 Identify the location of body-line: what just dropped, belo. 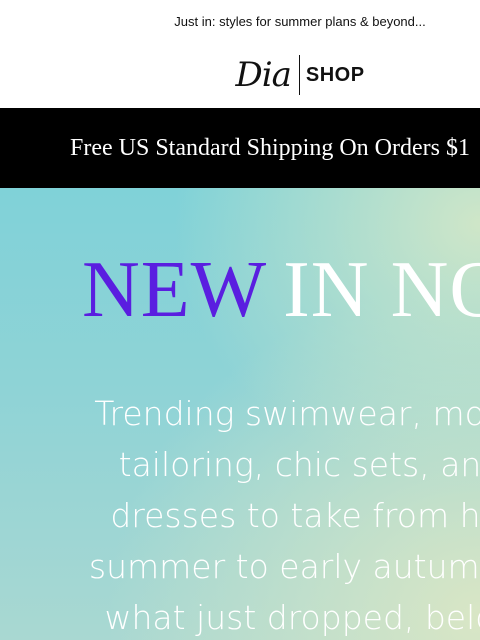
(292, 617).